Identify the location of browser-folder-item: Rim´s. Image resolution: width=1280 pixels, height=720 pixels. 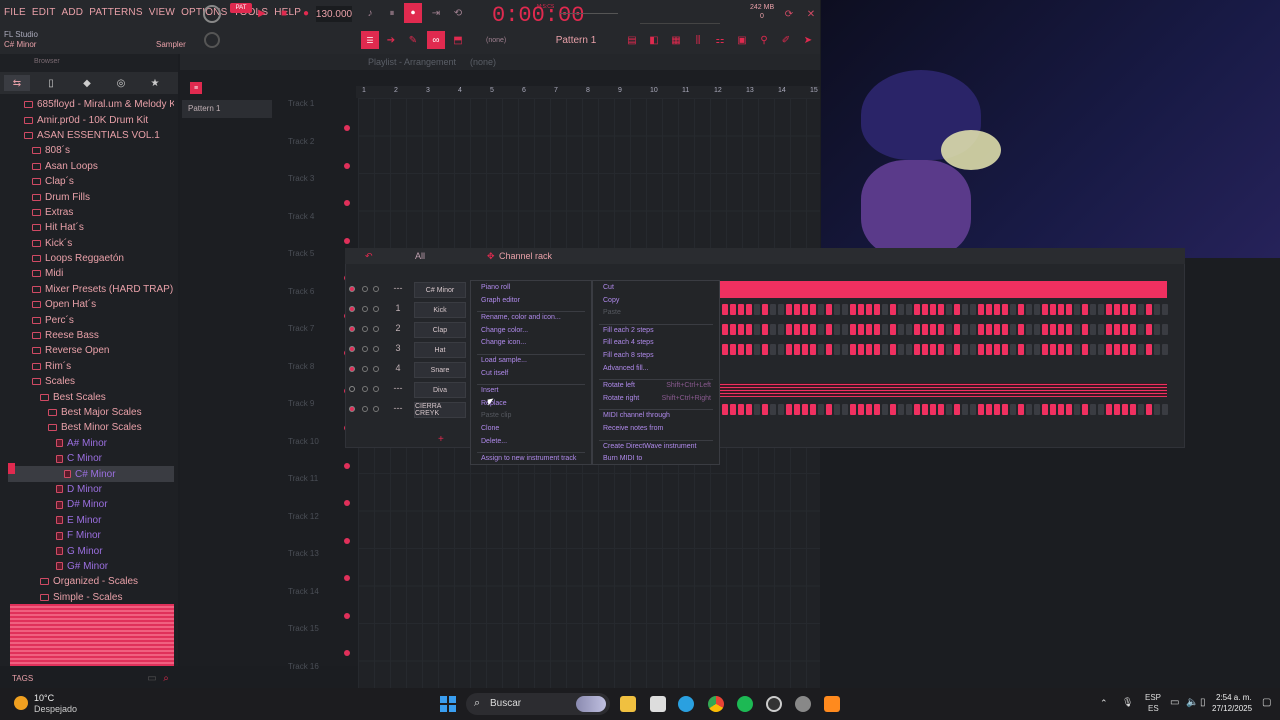
(91, 366).